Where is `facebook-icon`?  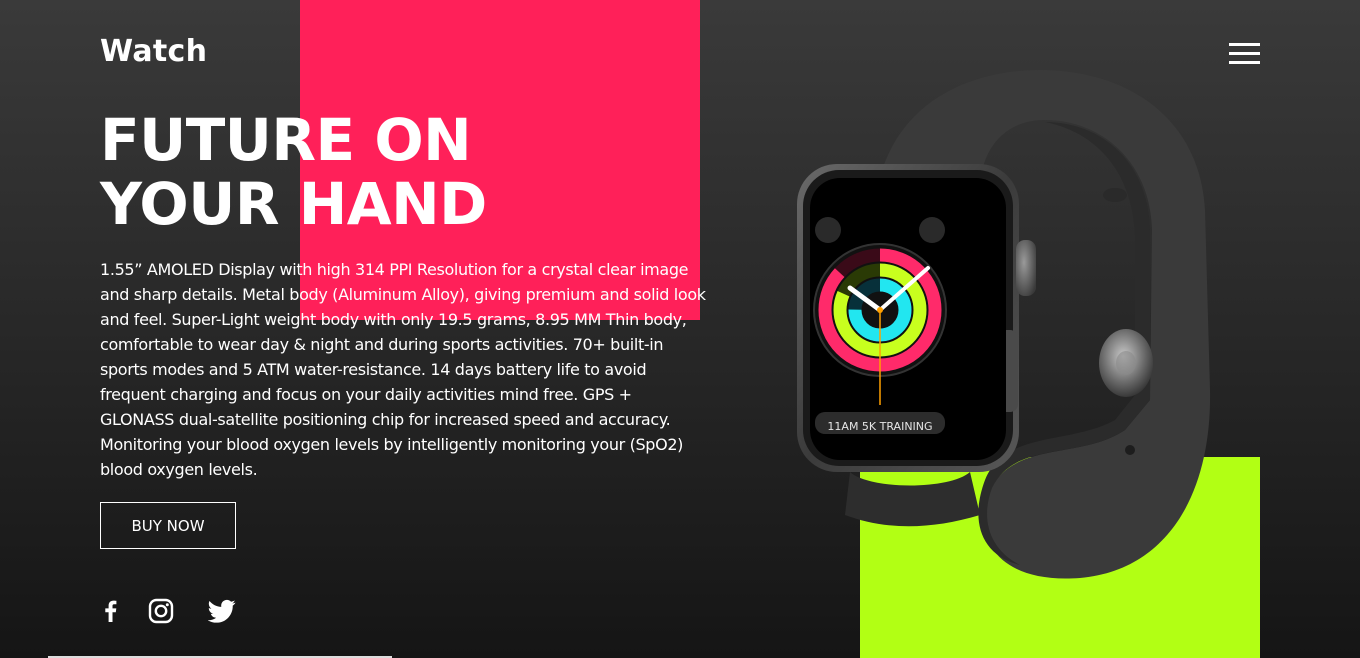 facebook-icon is located at coordinates (111, 611).